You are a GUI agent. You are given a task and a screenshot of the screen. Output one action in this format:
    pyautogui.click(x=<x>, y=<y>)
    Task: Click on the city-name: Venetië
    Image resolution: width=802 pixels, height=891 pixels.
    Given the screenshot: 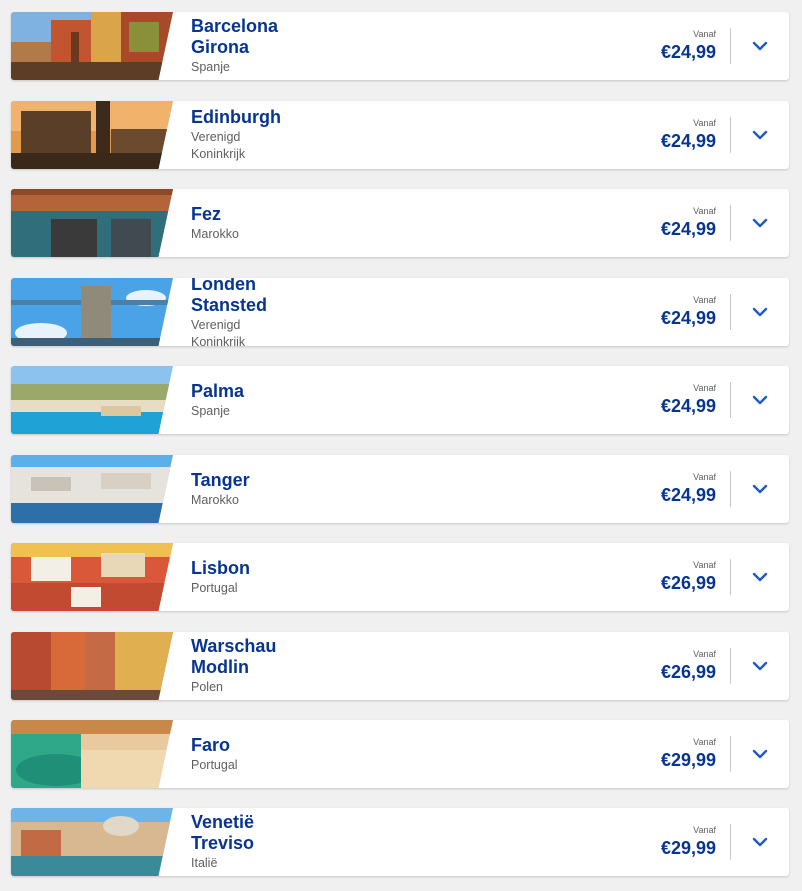 What is the action you would take?
    pyautogui.click(x=223, y=822)
    